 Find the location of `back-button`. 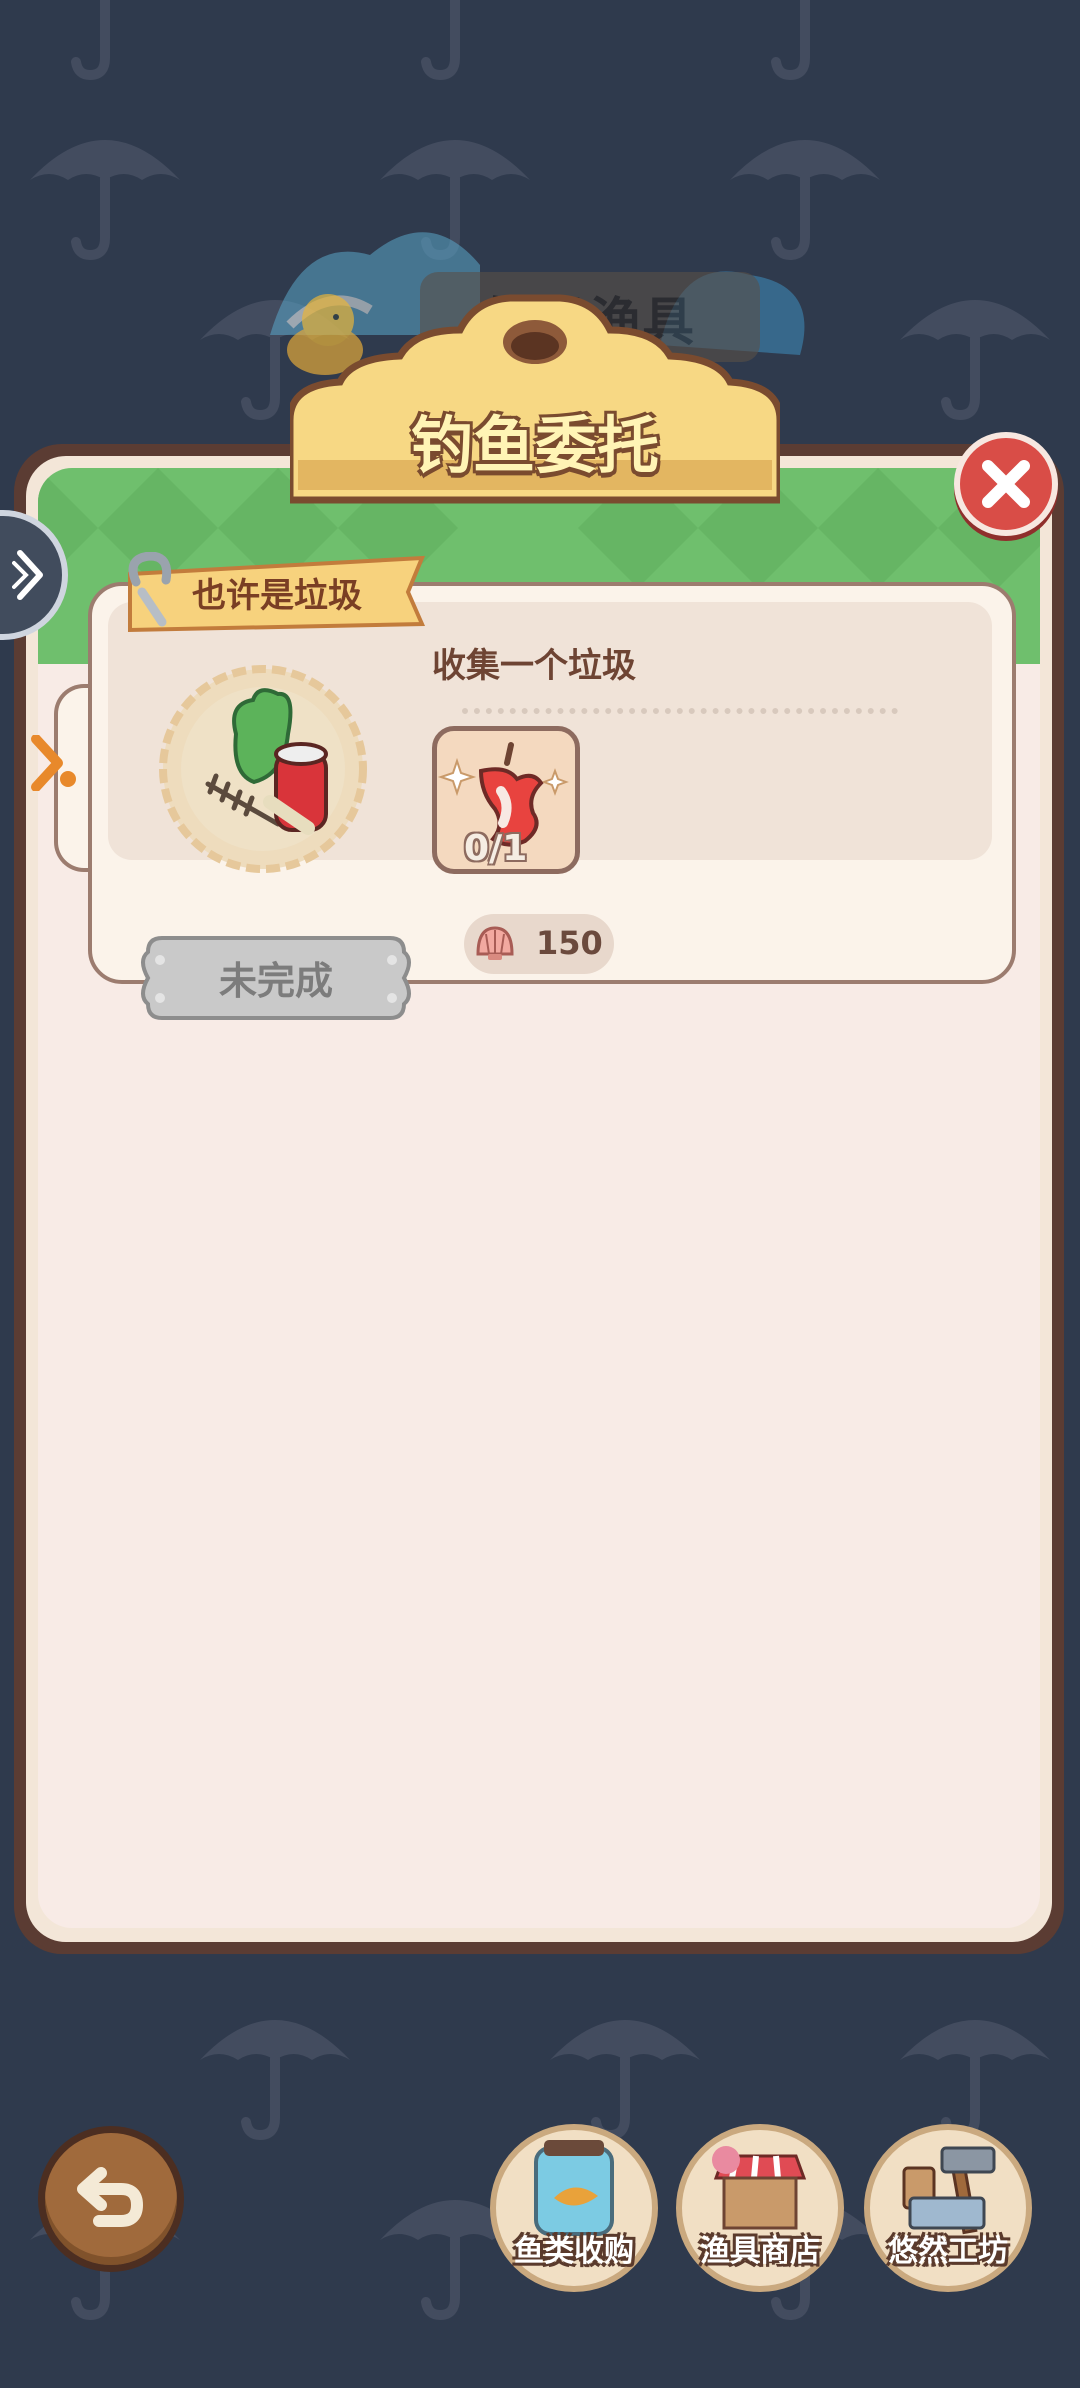

back-button is located at coordinates (111, 2199).